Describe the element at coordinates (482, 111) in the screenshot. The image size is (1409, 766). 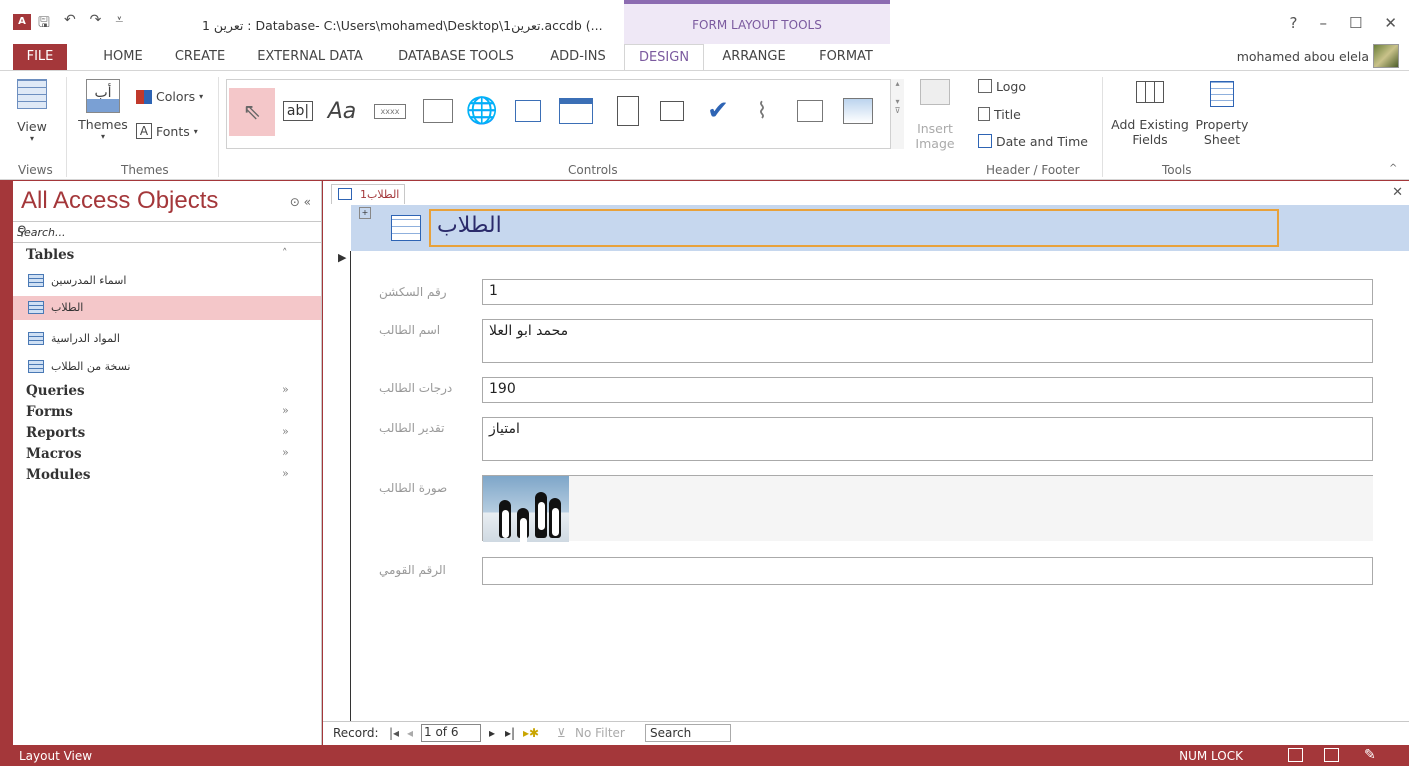
I see `hyperlink-control-icon: 🌐` at that location.